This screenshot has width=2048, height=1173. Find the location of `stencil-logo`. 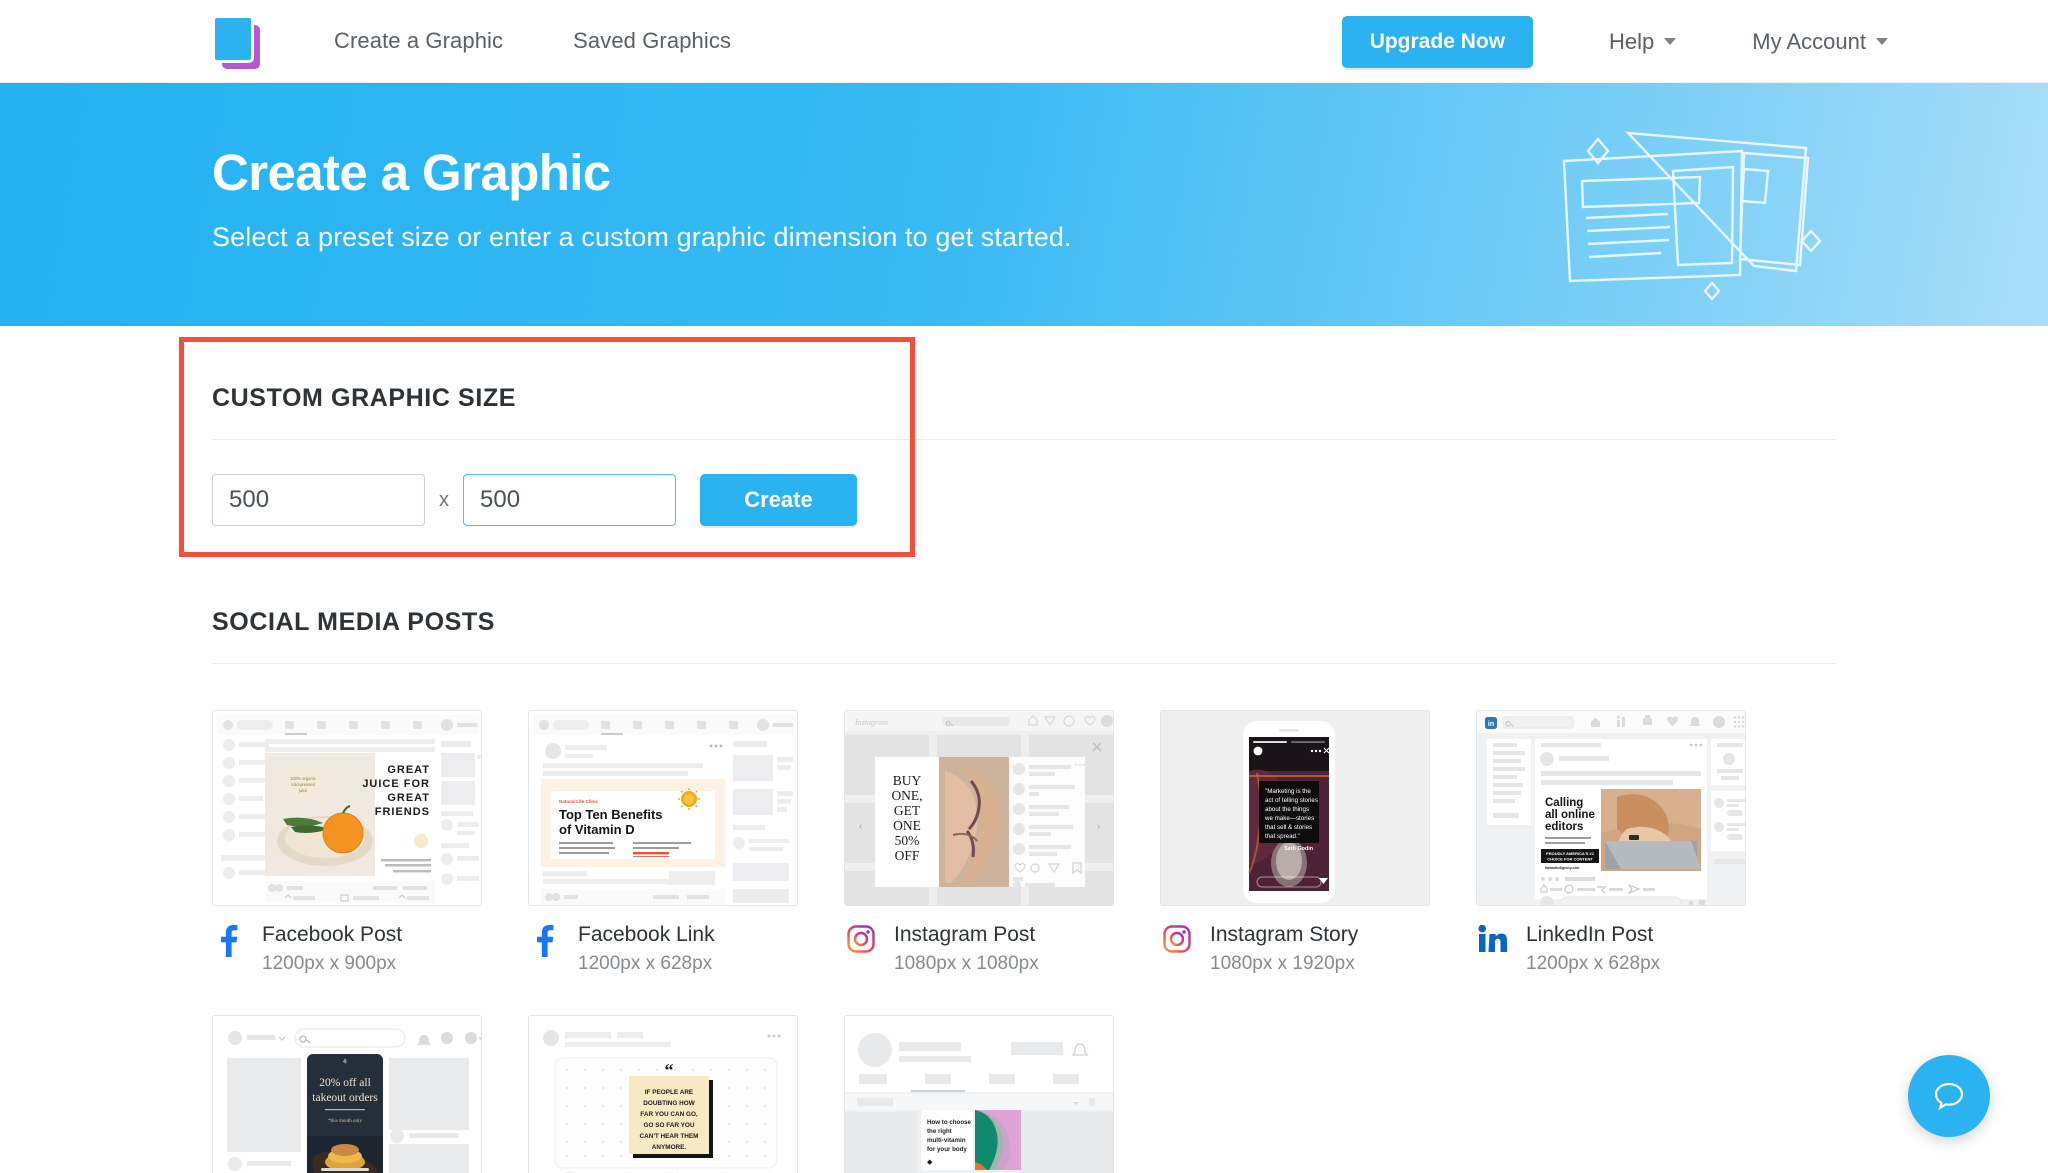

stencil-logo is located at coordinates (238, 42).